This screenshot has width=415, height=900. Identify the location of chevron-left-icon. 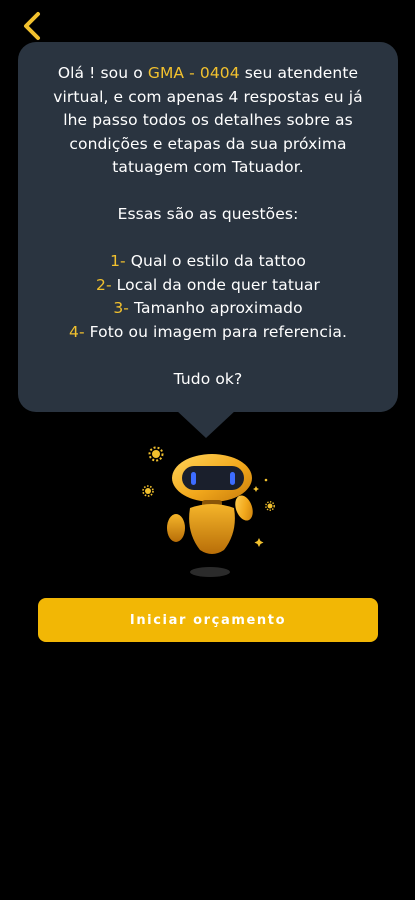
(32, 28).